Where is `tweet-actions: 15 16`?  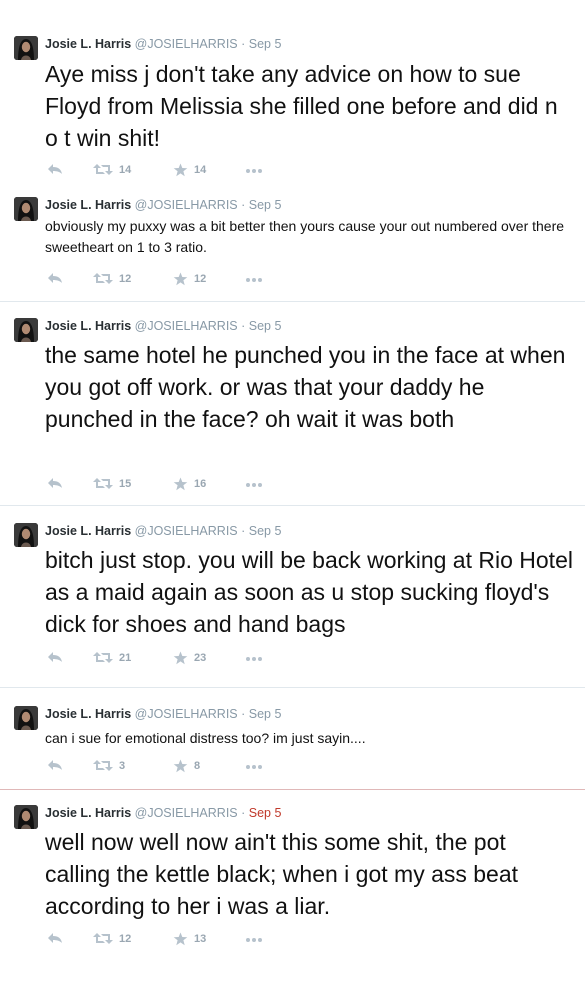
tweet-actions: 15 16 is located at coordinates (175, 485).